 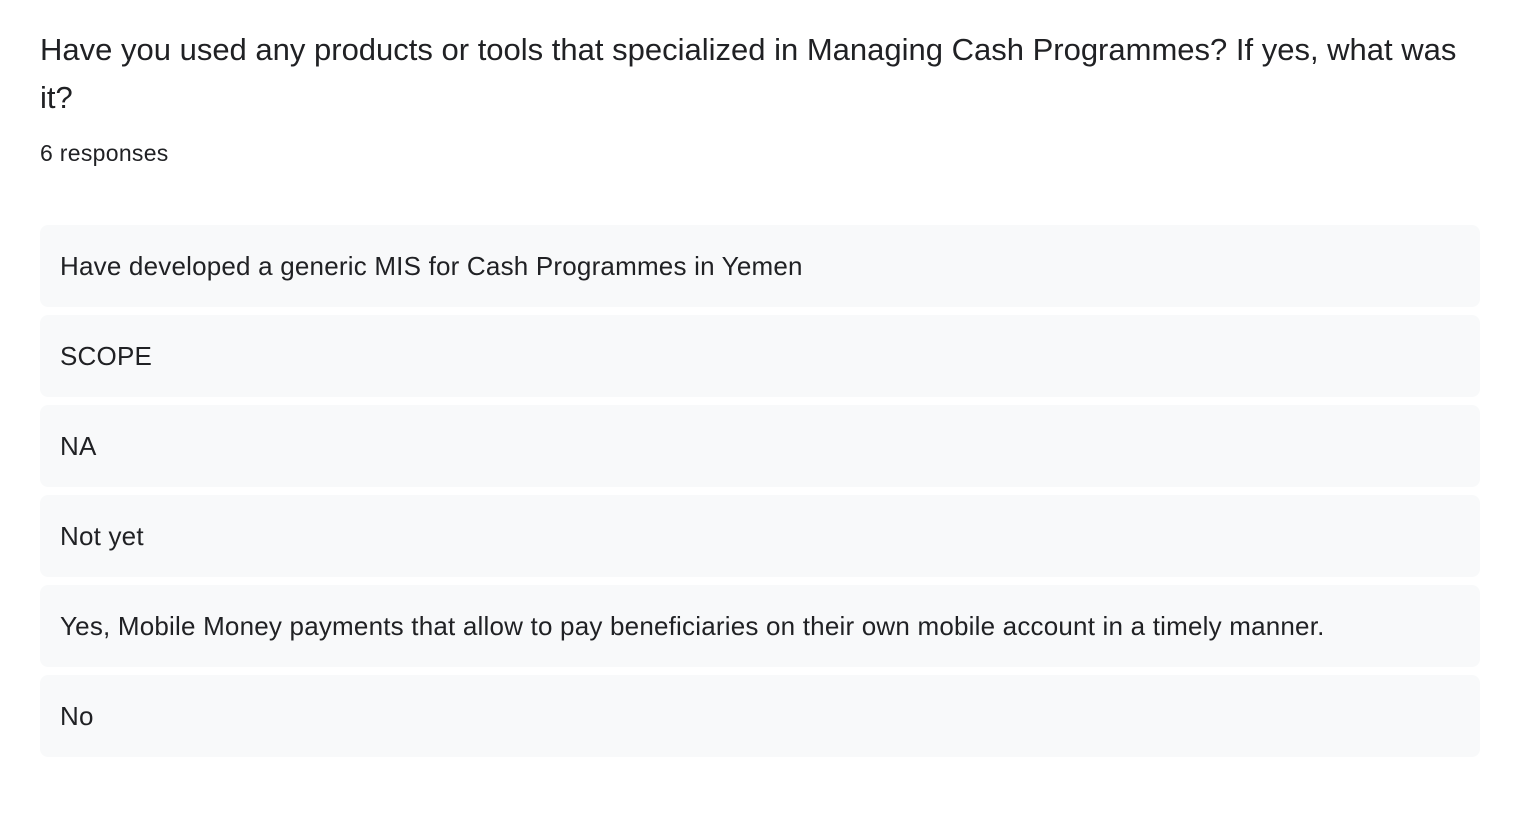 I want to click on response-item: NA, so click(x=760, y=446).